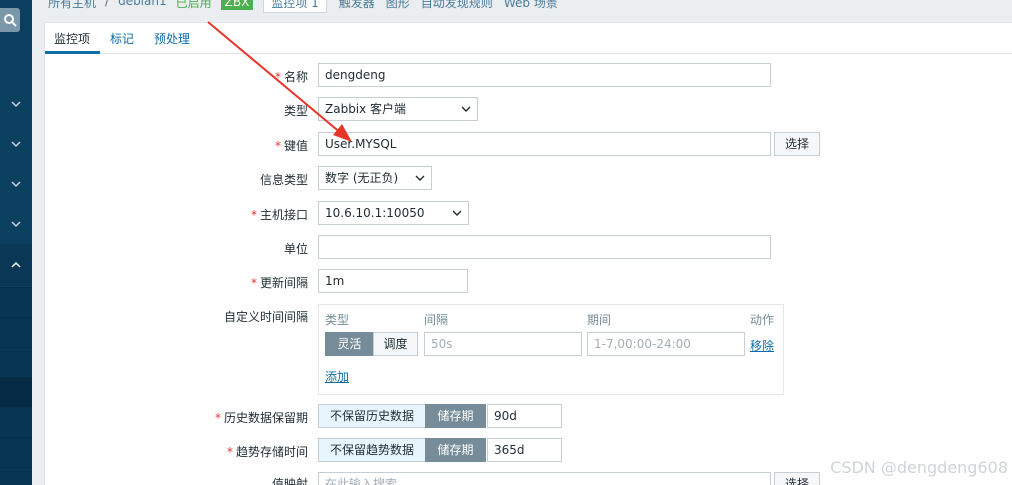 The image size is (1012, 485). Describe the element at coordinates (762, 345) in the screenshot. I see `remove-interval-link: 移除` at that location.